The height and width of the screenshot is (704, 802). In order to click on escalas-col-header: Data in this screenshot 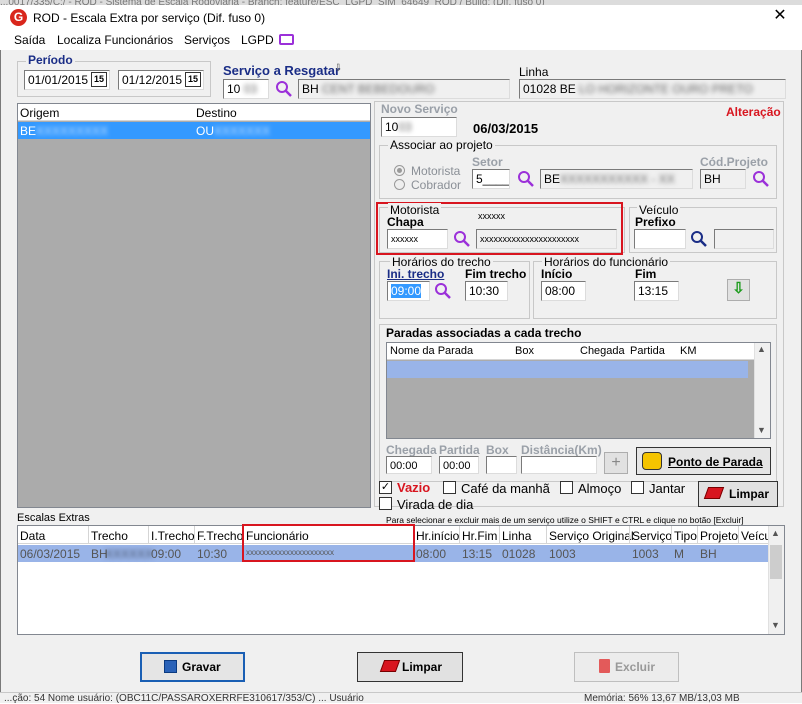, I will do `click(32, 536)`.